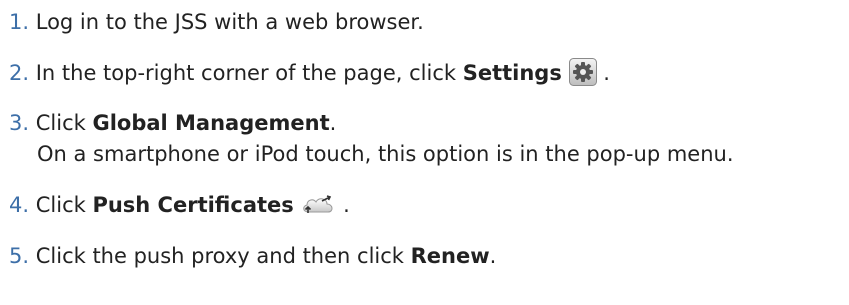  Describe the element at coordinates (223, 256) in the screenshot. I see `step-text: Click the push proxy and then click` at that location.